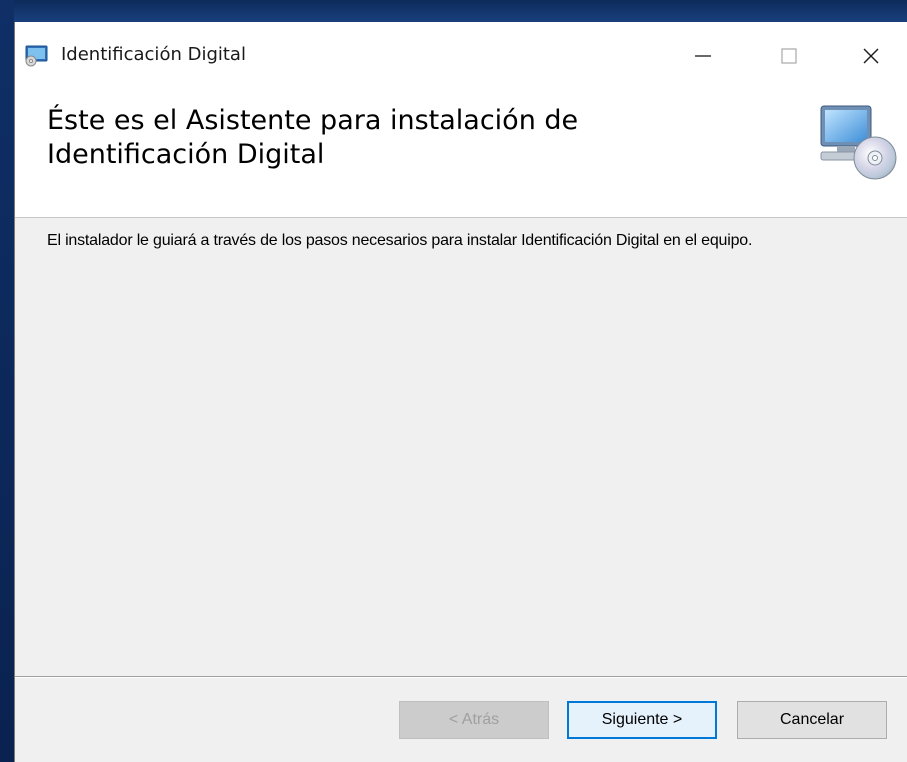  What do you see at coordinates (461, 677) in the screenshot?
I see `footer-separator` at bounding box center [461, 677].